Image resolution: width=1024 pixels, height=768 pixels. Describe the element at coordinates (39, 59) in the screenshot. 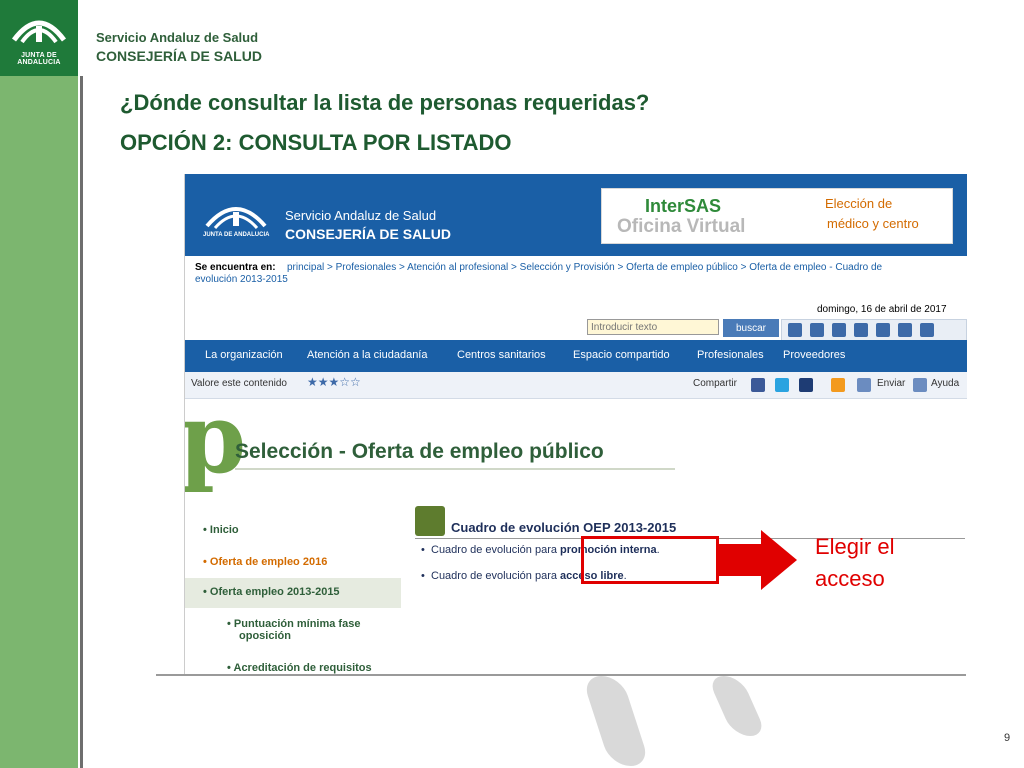

I see `logo-caption: JUNTA DE ANDALUCIA` at that location.